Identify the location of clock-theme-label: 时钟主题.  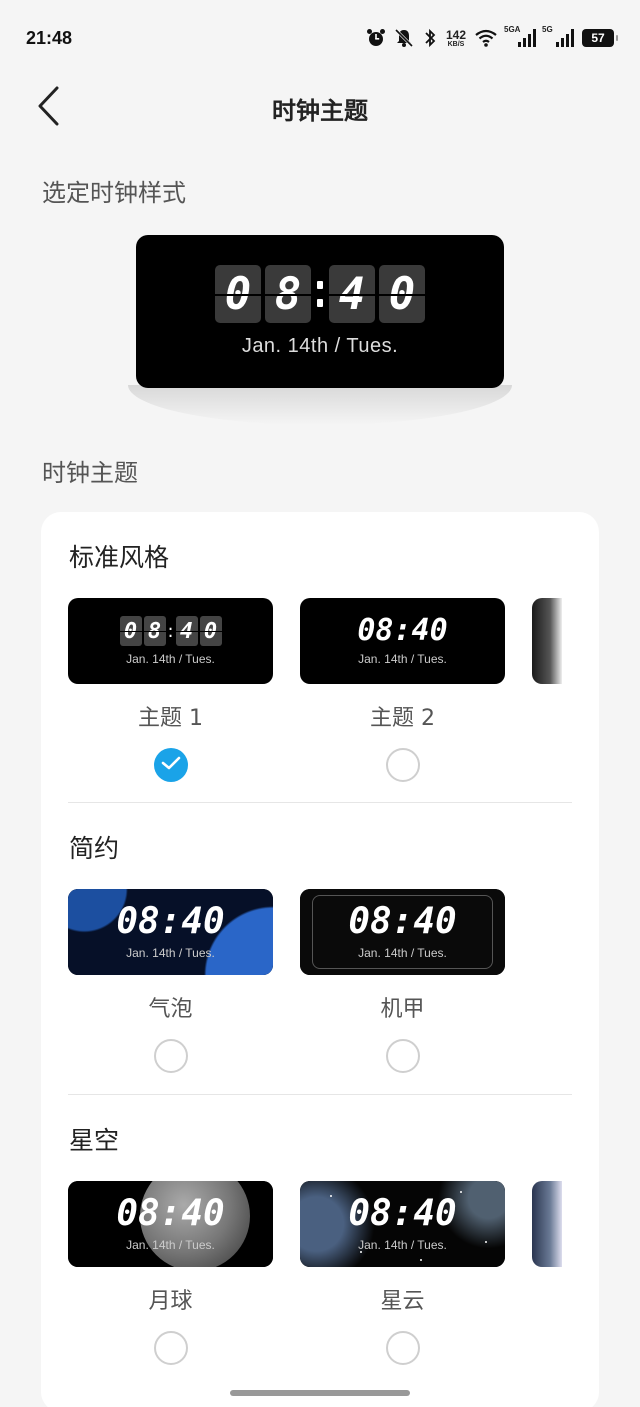
(90, 473).